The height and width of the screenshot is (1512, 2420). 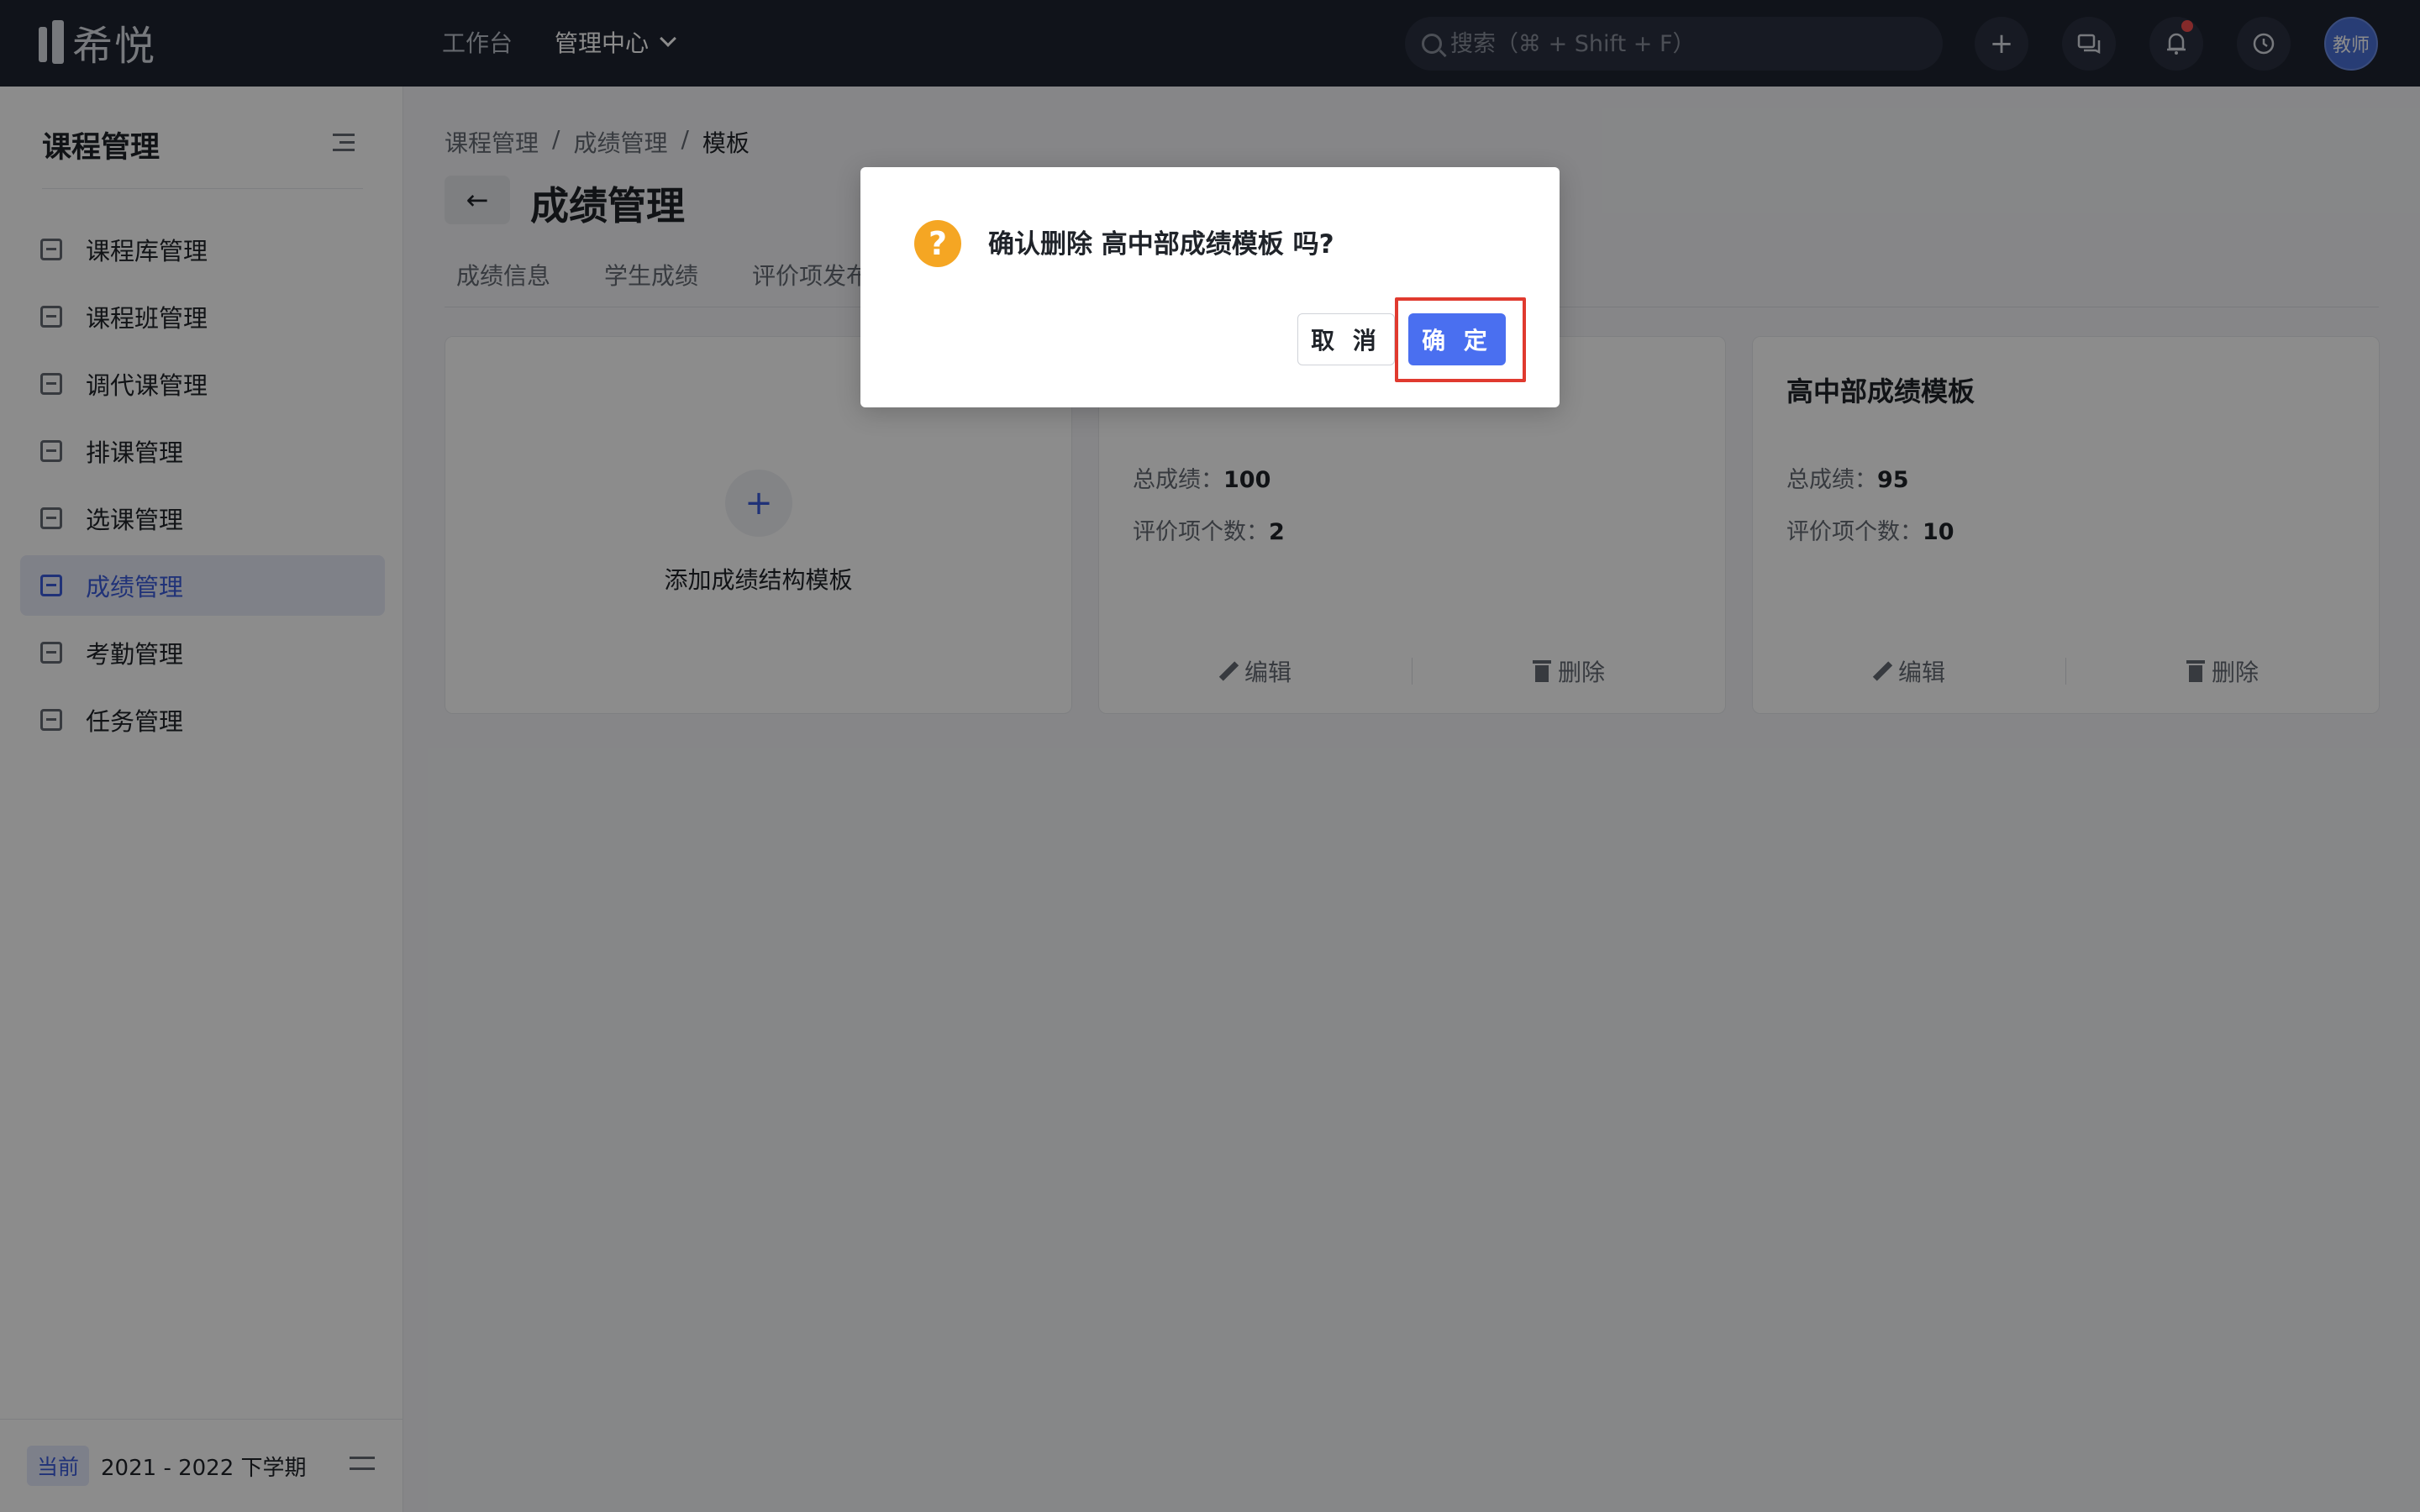 What do you see at coordinates (937, 243) in the screenshot?
I see `question-icon: ?` at bounding box center [937, 243].